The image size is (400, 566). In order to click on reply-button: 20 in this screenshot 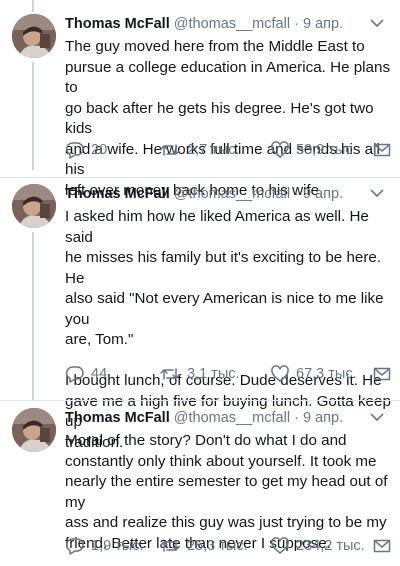, I will do `click(86, 150)`.